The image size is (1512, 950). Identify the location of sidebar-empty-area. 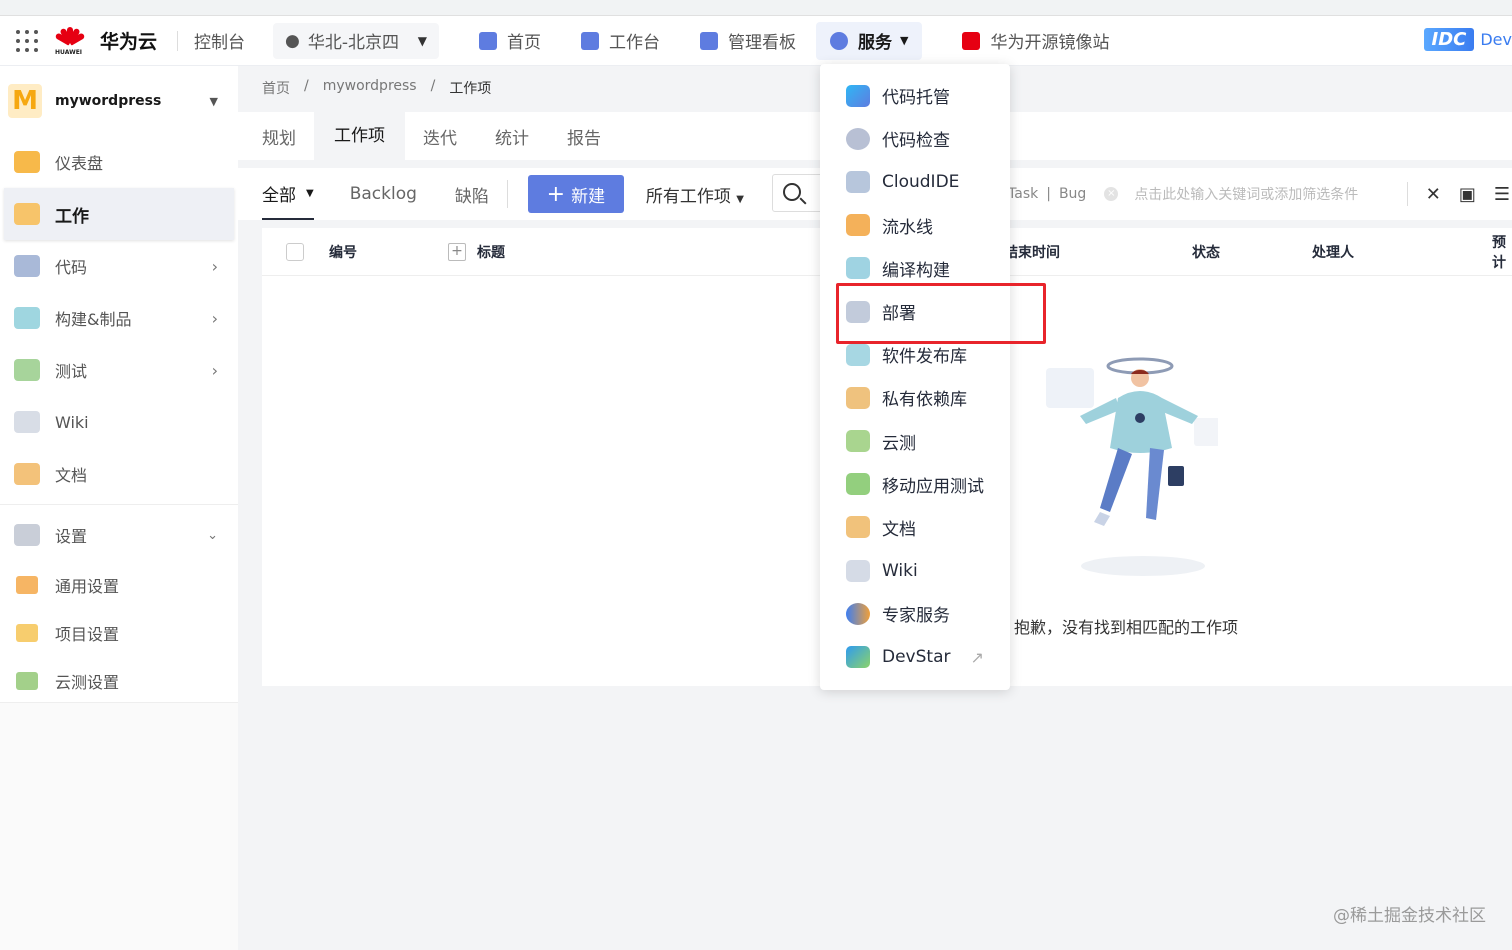
(119, 826).